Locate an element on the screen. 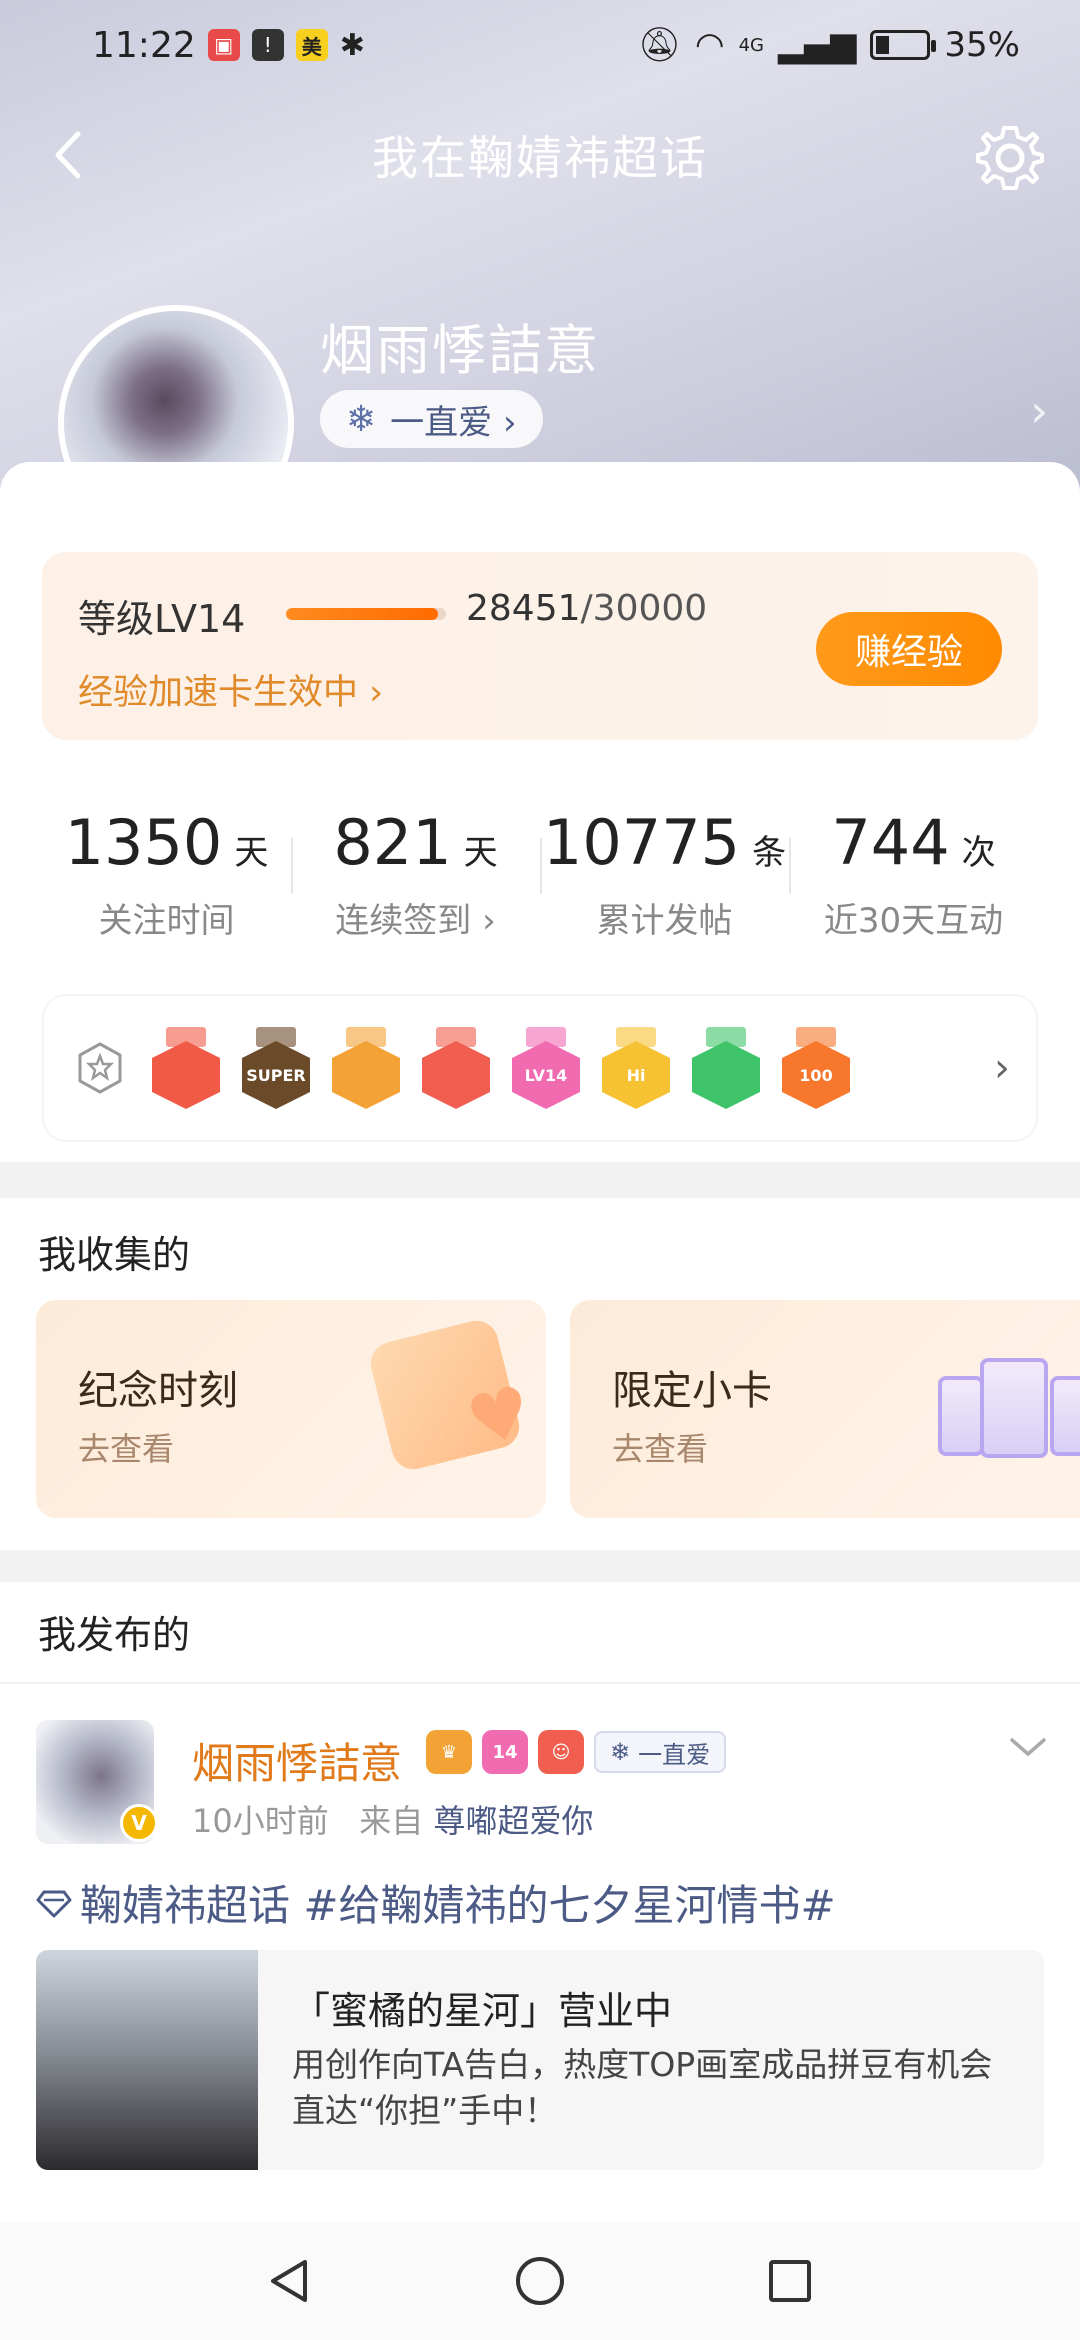 The image size is (1080, 2340). network-type: 4G is located at coordinates (751, 45).